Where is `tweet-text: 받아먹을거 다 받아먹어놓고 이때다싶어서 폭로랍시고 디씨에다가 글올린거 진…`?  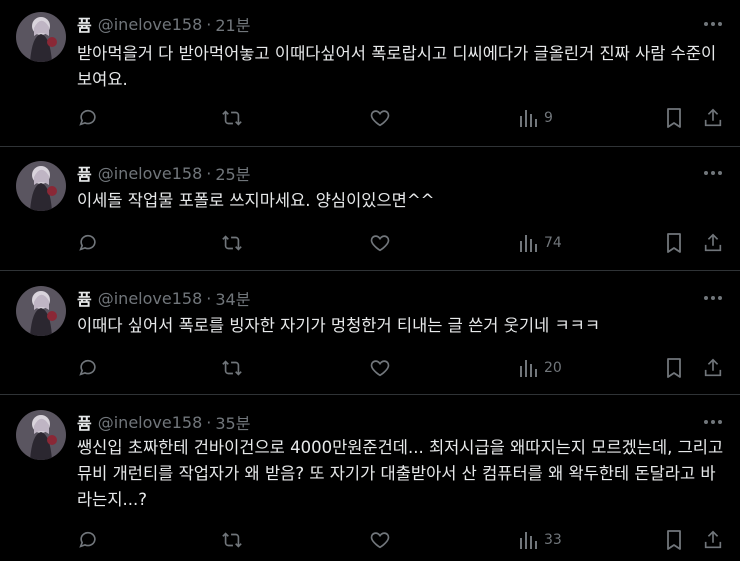 tweet-text: 받아먹을거 다 받아먹어놓고 이때다싶어서 폭로랍시고 디씨에다가 글올린거 진… is located at coordinates (397, 66).